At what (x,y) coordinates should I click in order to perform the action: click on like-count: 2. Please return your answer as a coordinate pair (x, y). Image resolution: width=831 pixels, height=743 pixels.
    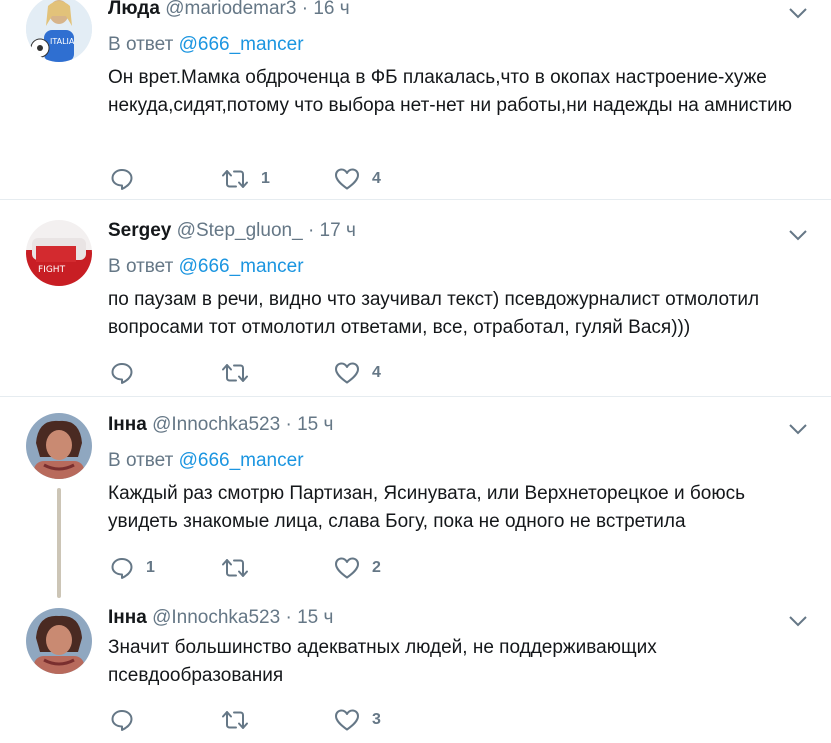
    Looking at the image, I should click on (376, 567).